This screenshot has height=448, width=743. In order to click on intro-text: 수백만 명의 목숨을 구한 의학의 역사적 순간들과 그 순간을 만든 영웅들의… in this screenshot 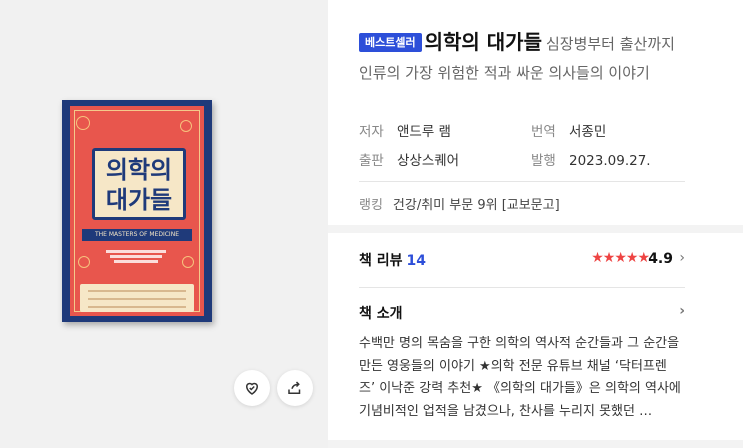, I will do `click(520, 377)`.